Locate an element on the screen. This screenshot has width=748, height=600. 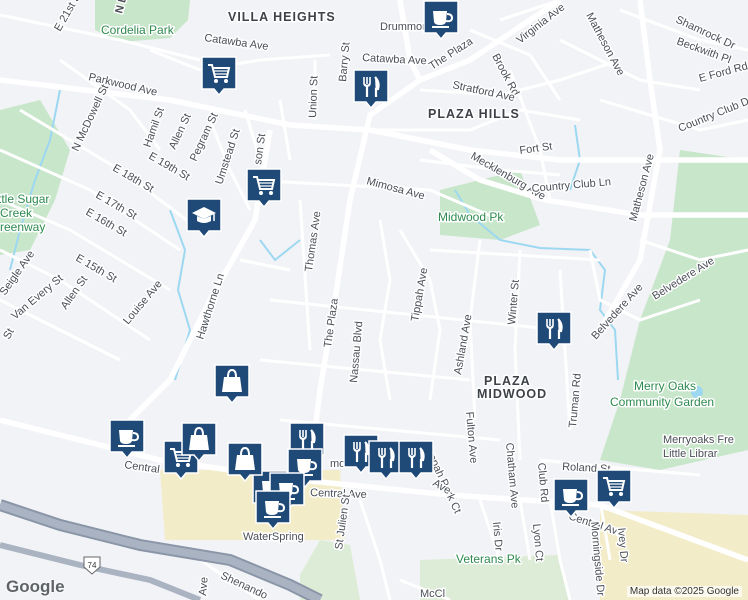
park-label-community-garden: Community Garden is located at coordinates (662, 402).